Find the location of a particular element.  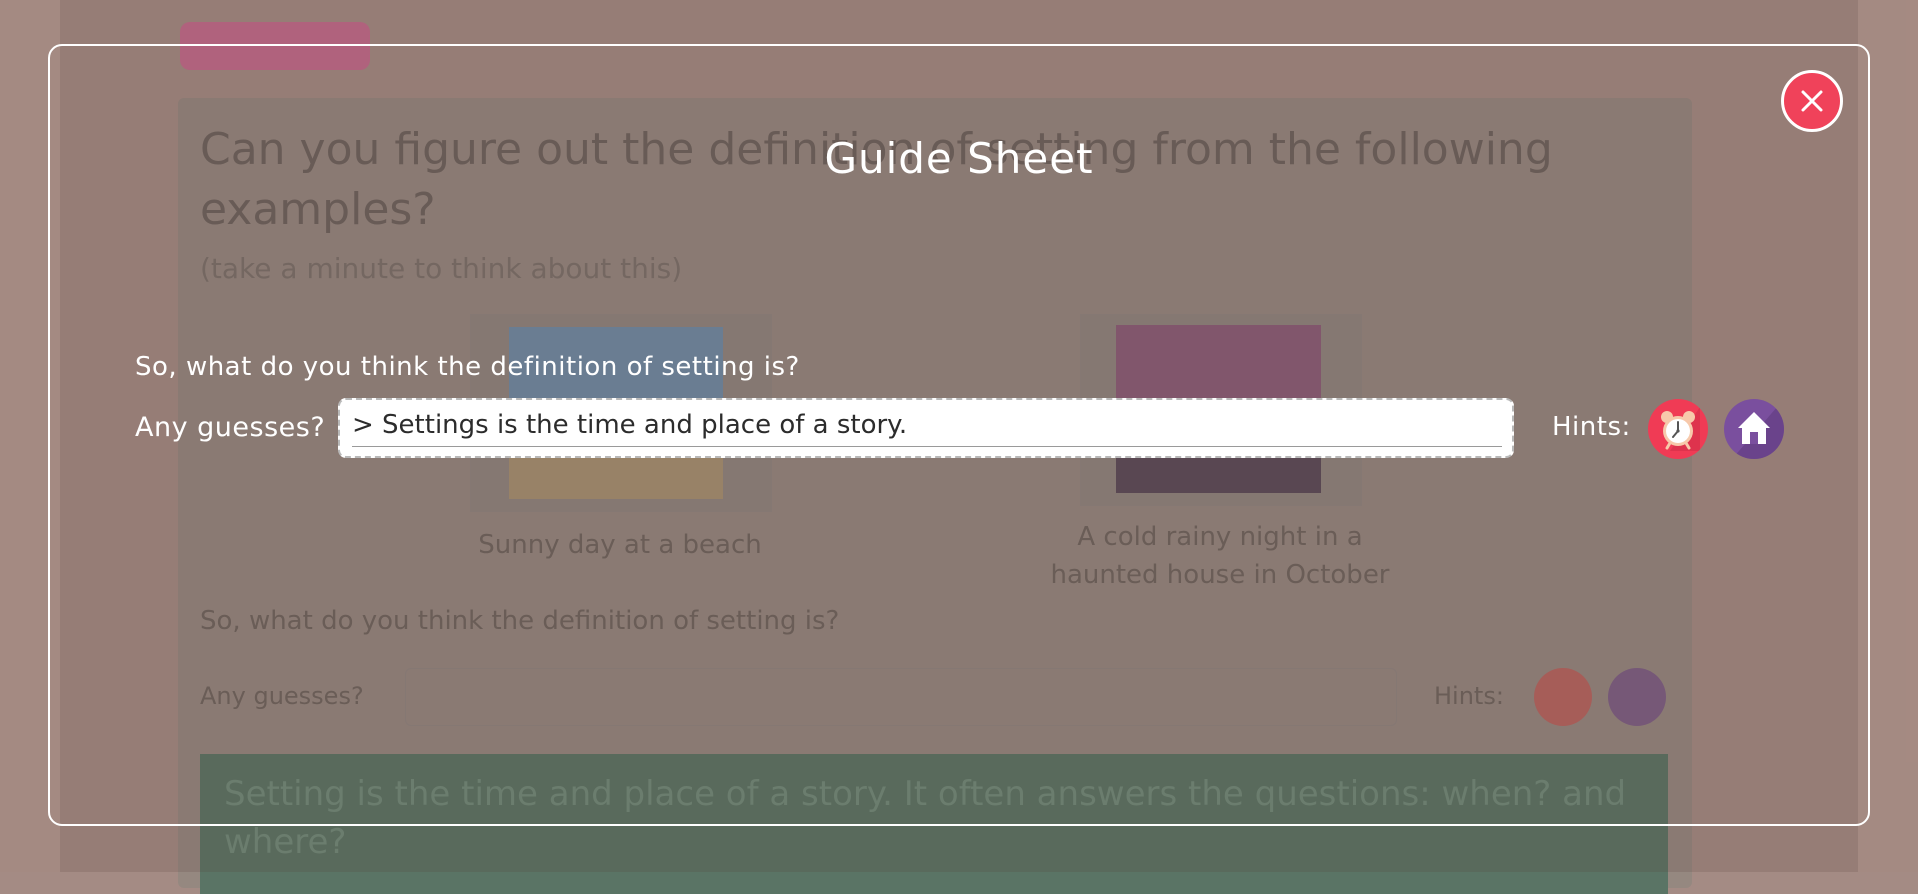

hints-label: Hints: is located at coordinates (1591, 427).